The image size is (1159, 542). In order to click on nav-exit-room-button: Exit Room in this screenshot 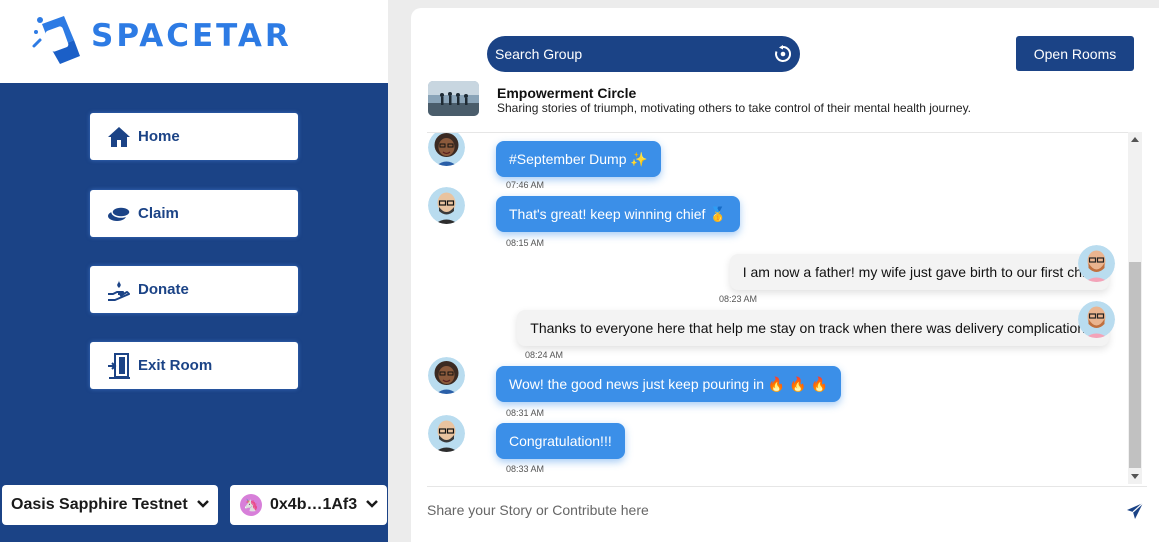, I will do `click(194, 365)`.